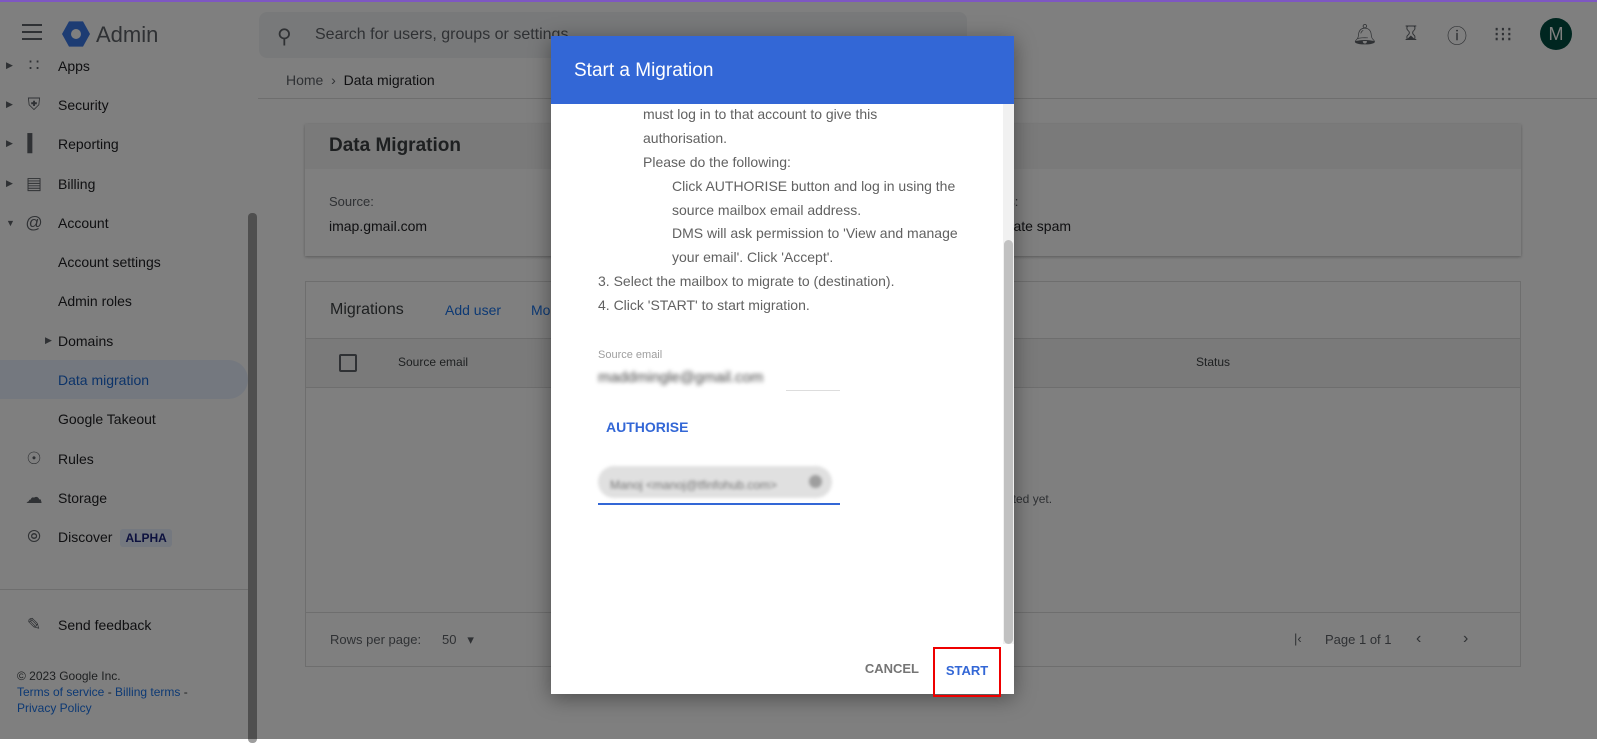  Describe the element at coordinates (815, 481) in the screenshot. I see `remove-chip-icon` at that location.